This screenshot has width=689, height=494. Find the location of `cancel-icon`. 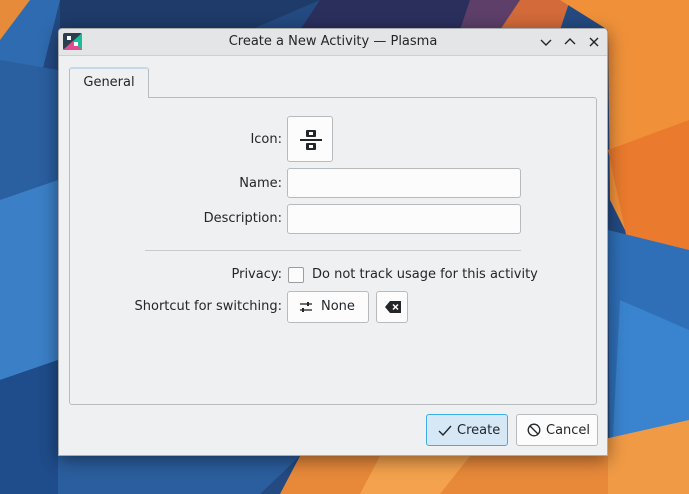

cancel-icon is located at coordinates (534, 430).